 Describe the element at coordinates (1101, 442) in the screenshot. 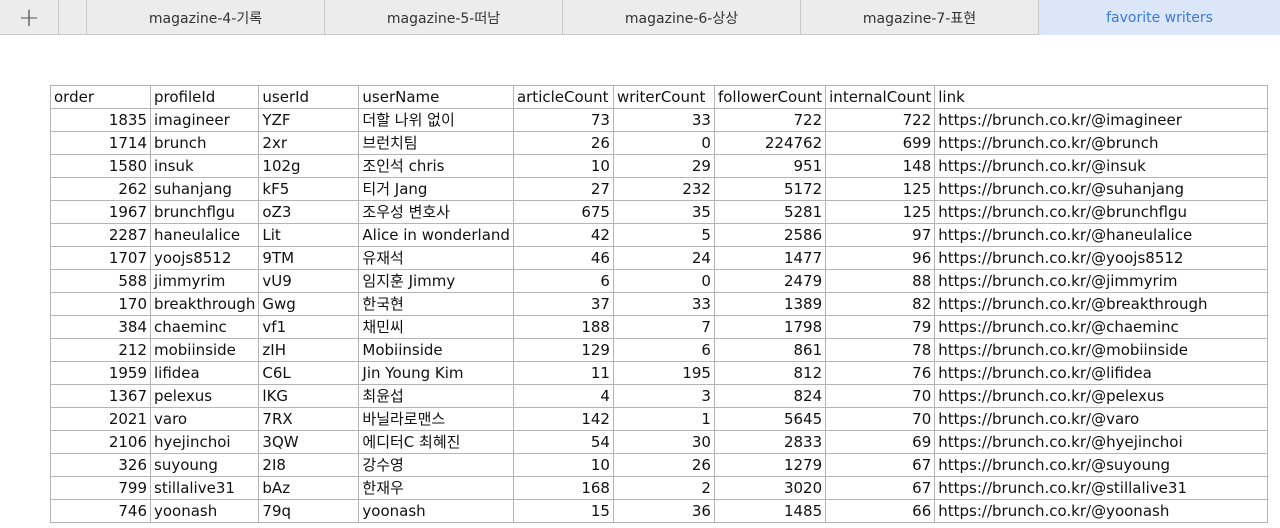

I see `cell-link: https://brunch.co.kr/@hyejinchoi` at that location.